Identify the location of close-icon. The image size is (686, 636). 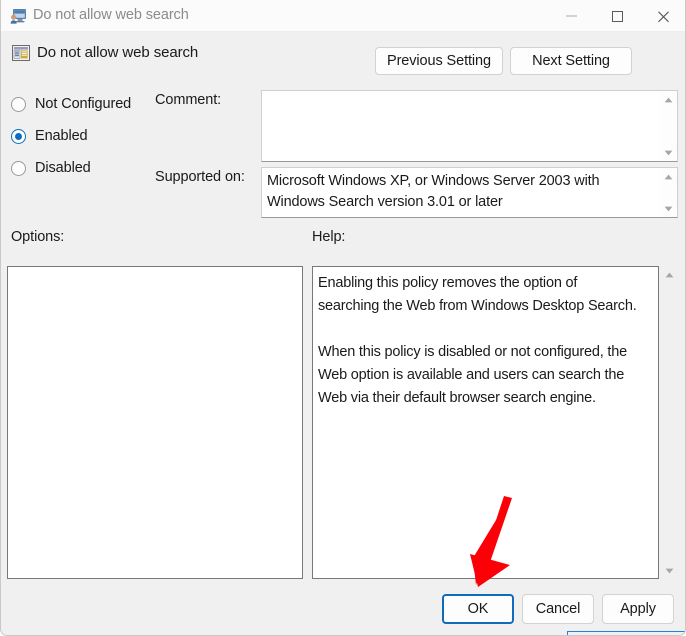
(663, 17).